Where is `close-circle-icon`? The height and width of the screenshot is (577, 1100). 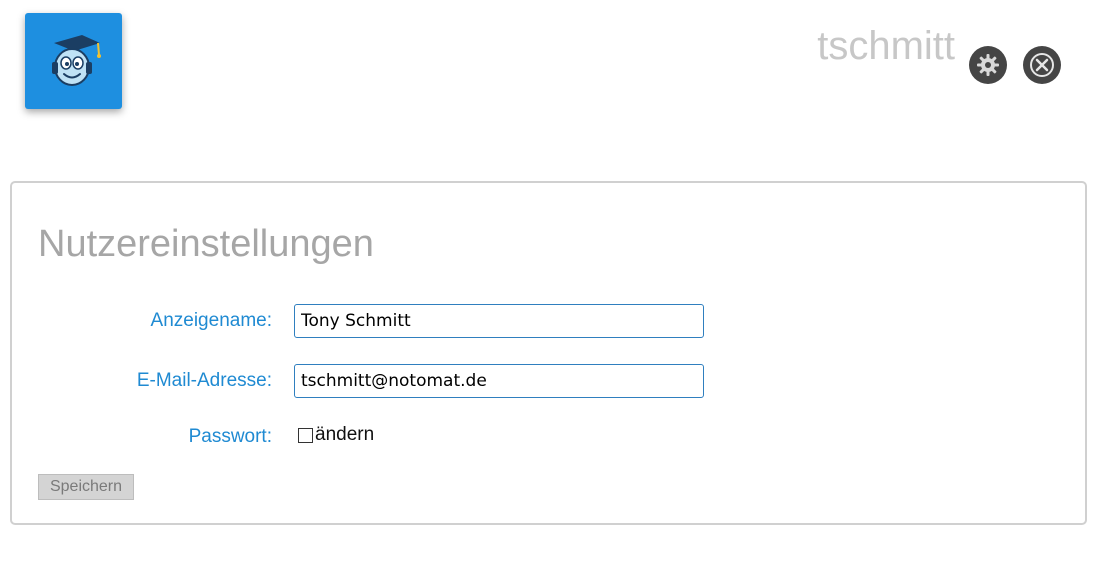
close-circle-icon is located at coordinates (1042, 65).